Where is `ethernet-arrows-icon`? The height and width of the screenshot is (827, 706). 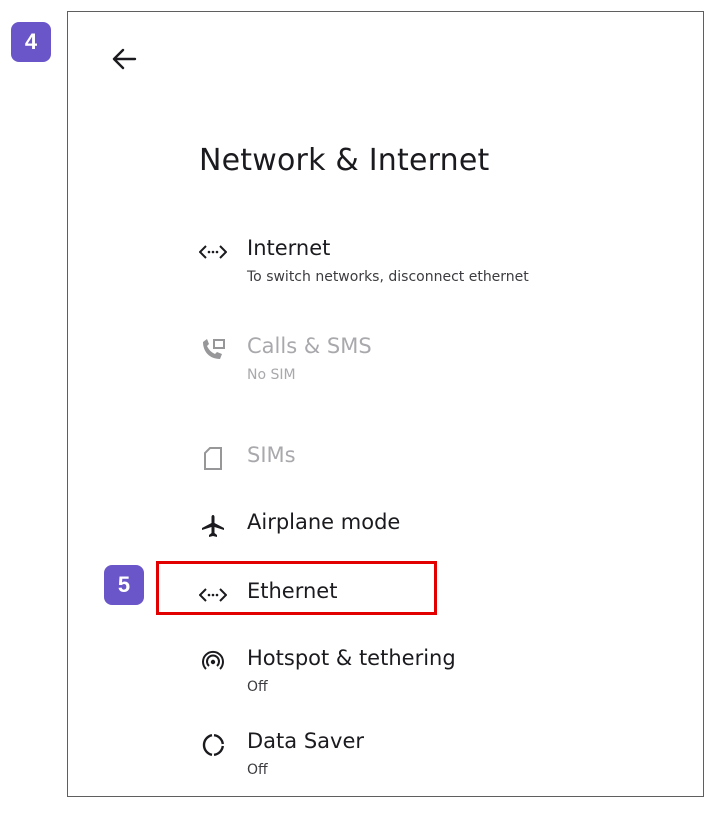 ethernet-arrows-icon is located at coordinates (213, 252).